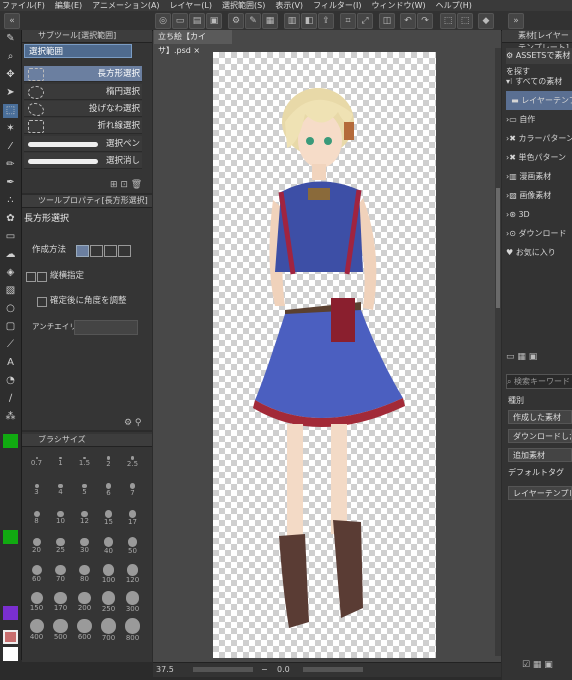 The image size is (572, 680). Describe the element at coordinates (539, 252) in the screenshot. I see `tree-item-favorites: ♥ お気に入り` at that location.